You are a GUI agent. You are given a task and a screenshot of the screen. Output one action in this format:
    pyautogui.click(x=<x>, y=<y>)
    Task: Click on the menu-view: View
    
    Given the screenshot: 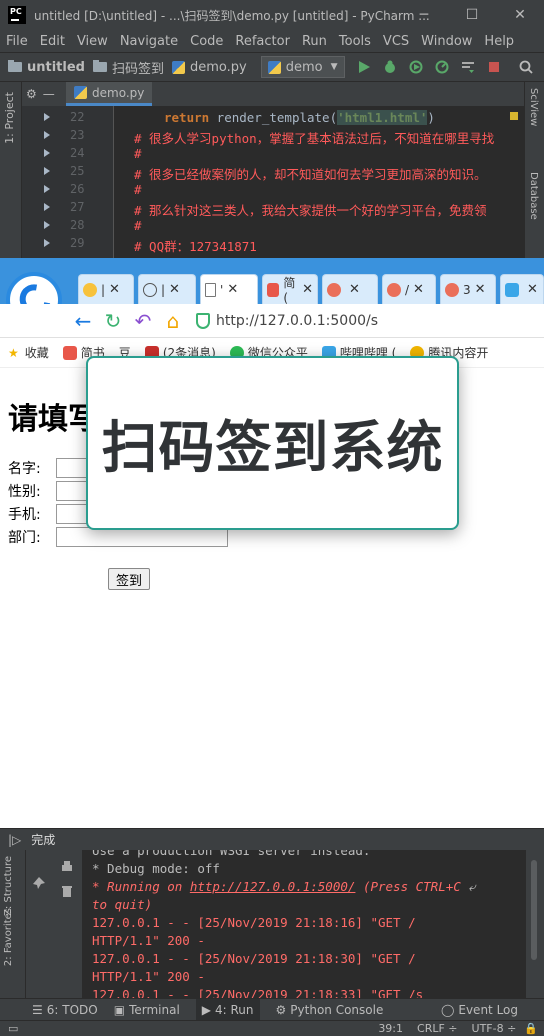 What is the action you would take?
    pyautogui.click(x=92, y=41)
    